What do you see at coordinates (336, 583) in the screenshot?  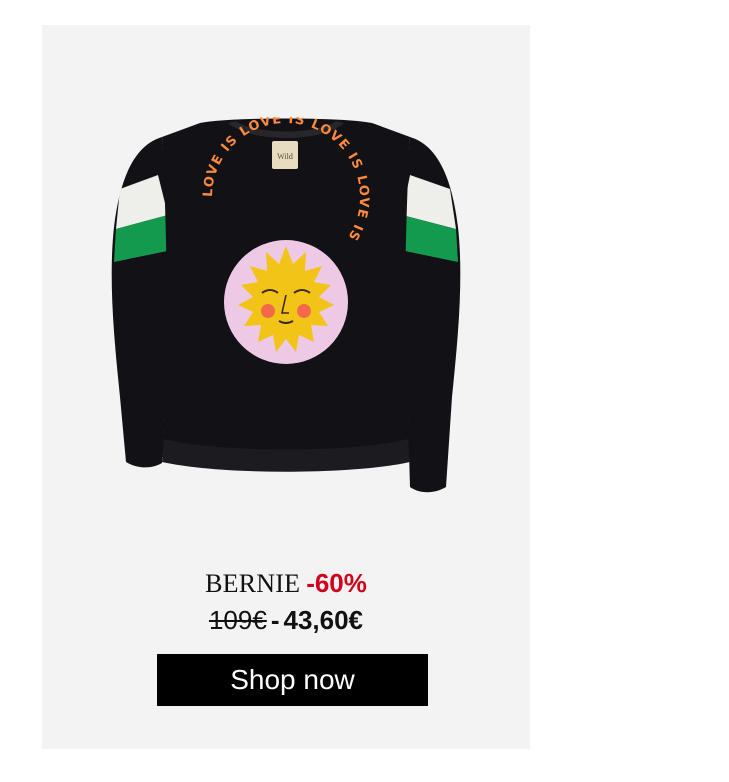 I see `discount-badge: -60%` at bounding box center [336, 583].